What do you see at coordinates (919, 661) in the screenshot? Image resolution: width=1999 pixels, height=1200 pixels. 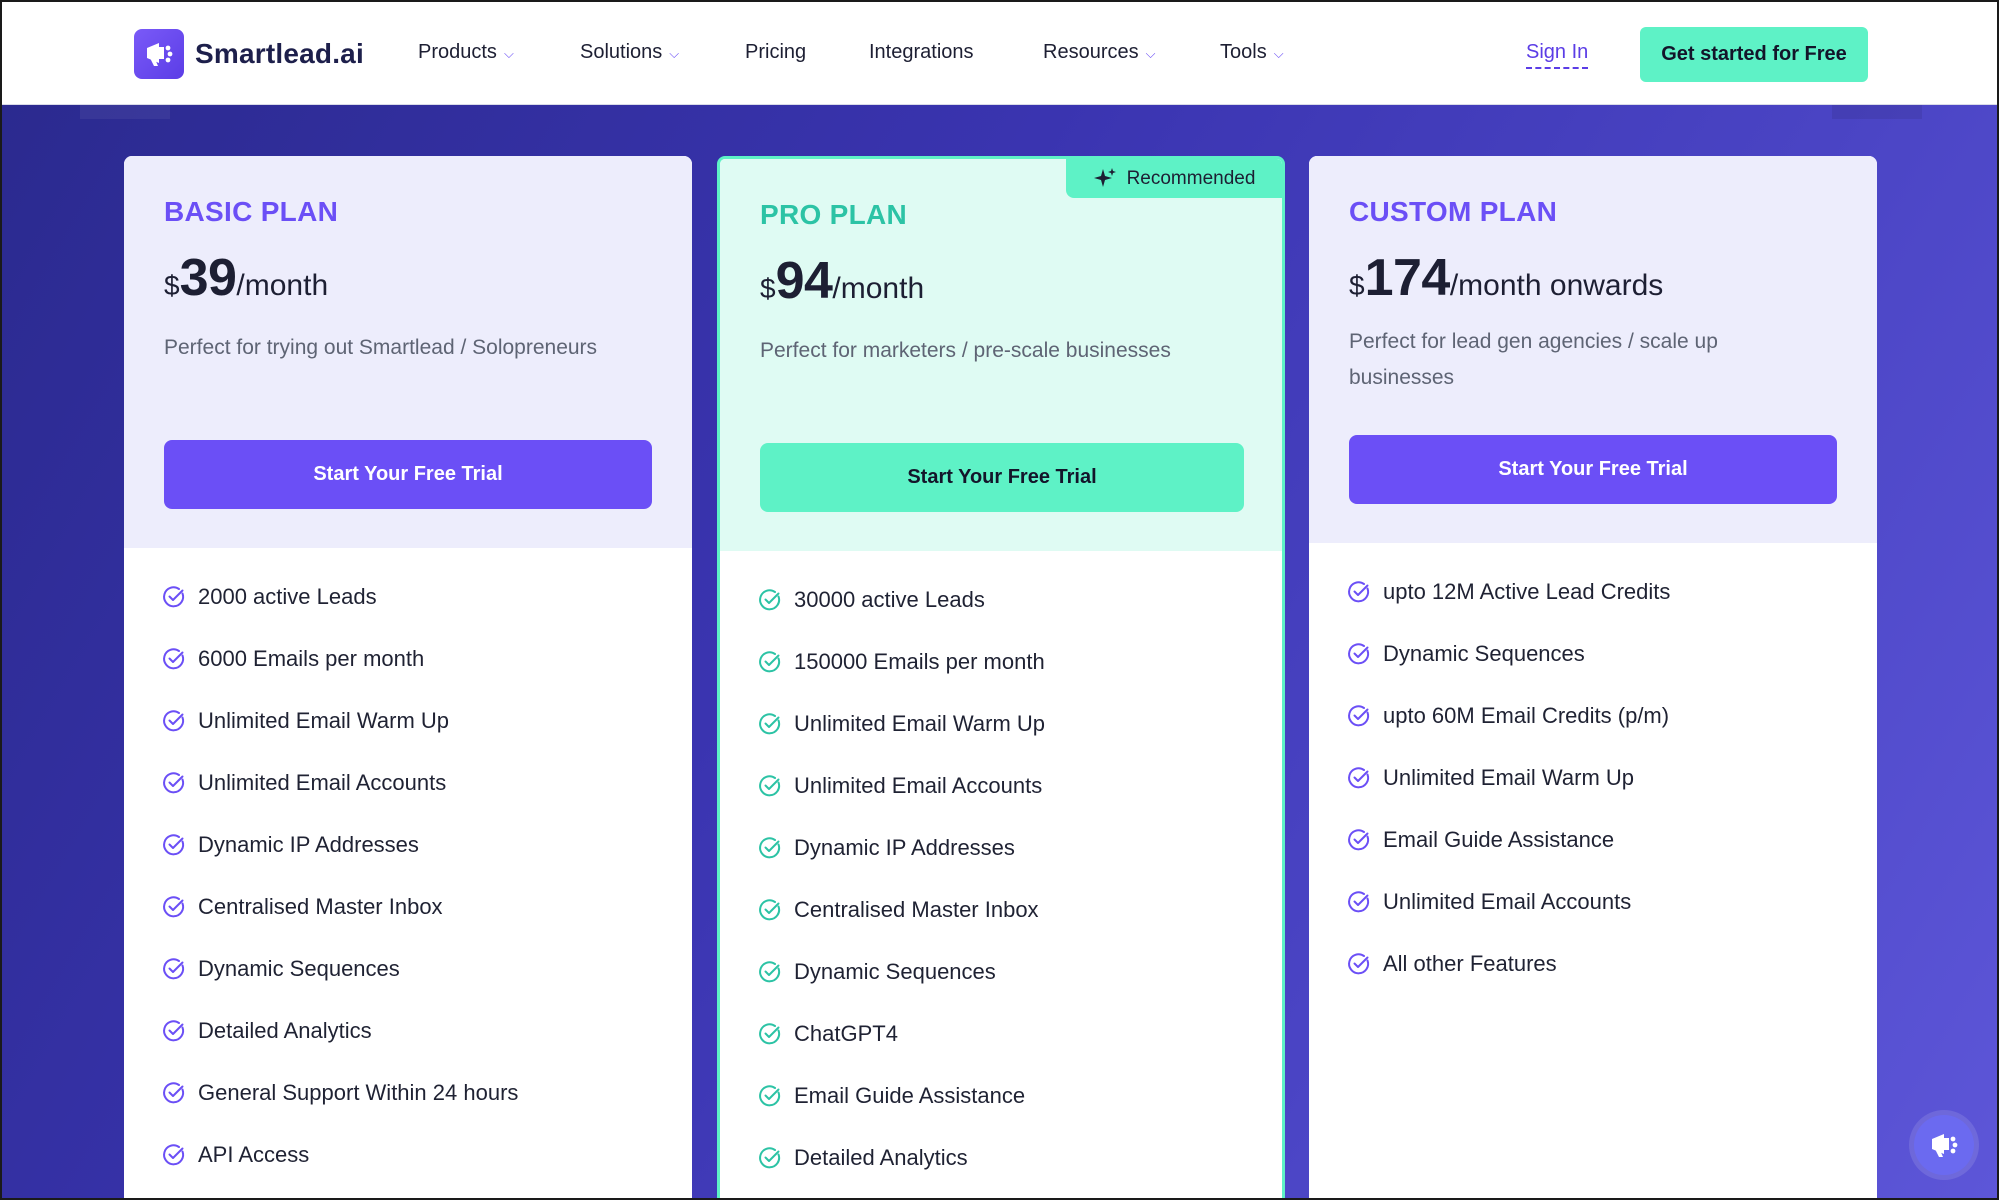 I see `feature-label: 150000 Emails per month` at bounding box center [919, 661].